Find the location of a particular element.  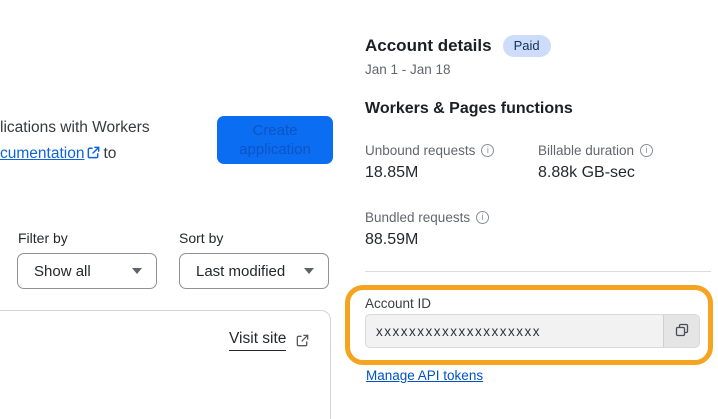

visit-site-label: Visit site is located at coordinates (258, 340).